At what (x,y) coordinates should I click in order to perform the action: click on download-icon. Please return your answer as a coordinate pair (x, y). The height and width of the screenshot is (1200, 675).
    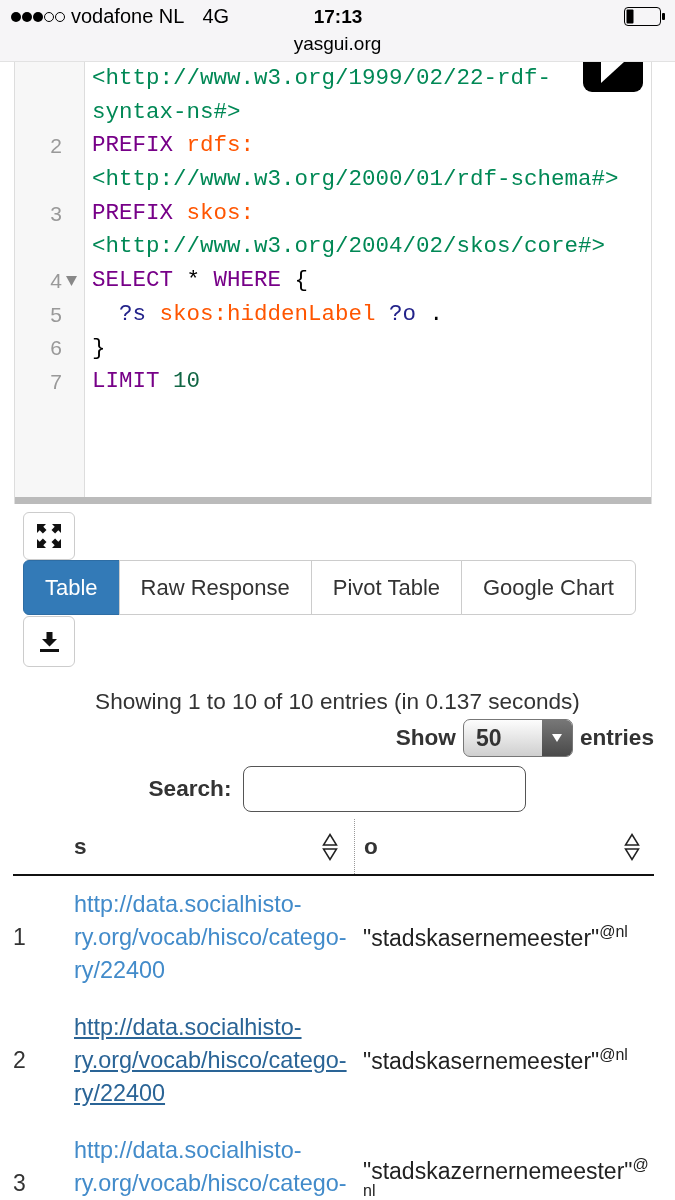
    Looking at the image, I should click on (49, 641).